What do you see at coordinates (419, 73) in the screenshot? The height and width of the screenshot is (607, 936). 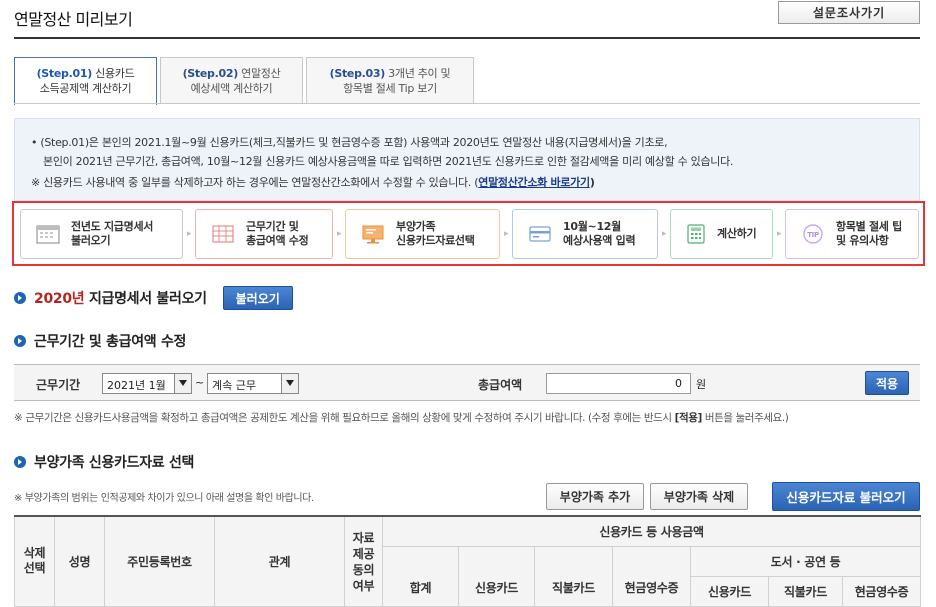 I see `tab-label: 3개년 추이 및` at bounding box center [419, 73].